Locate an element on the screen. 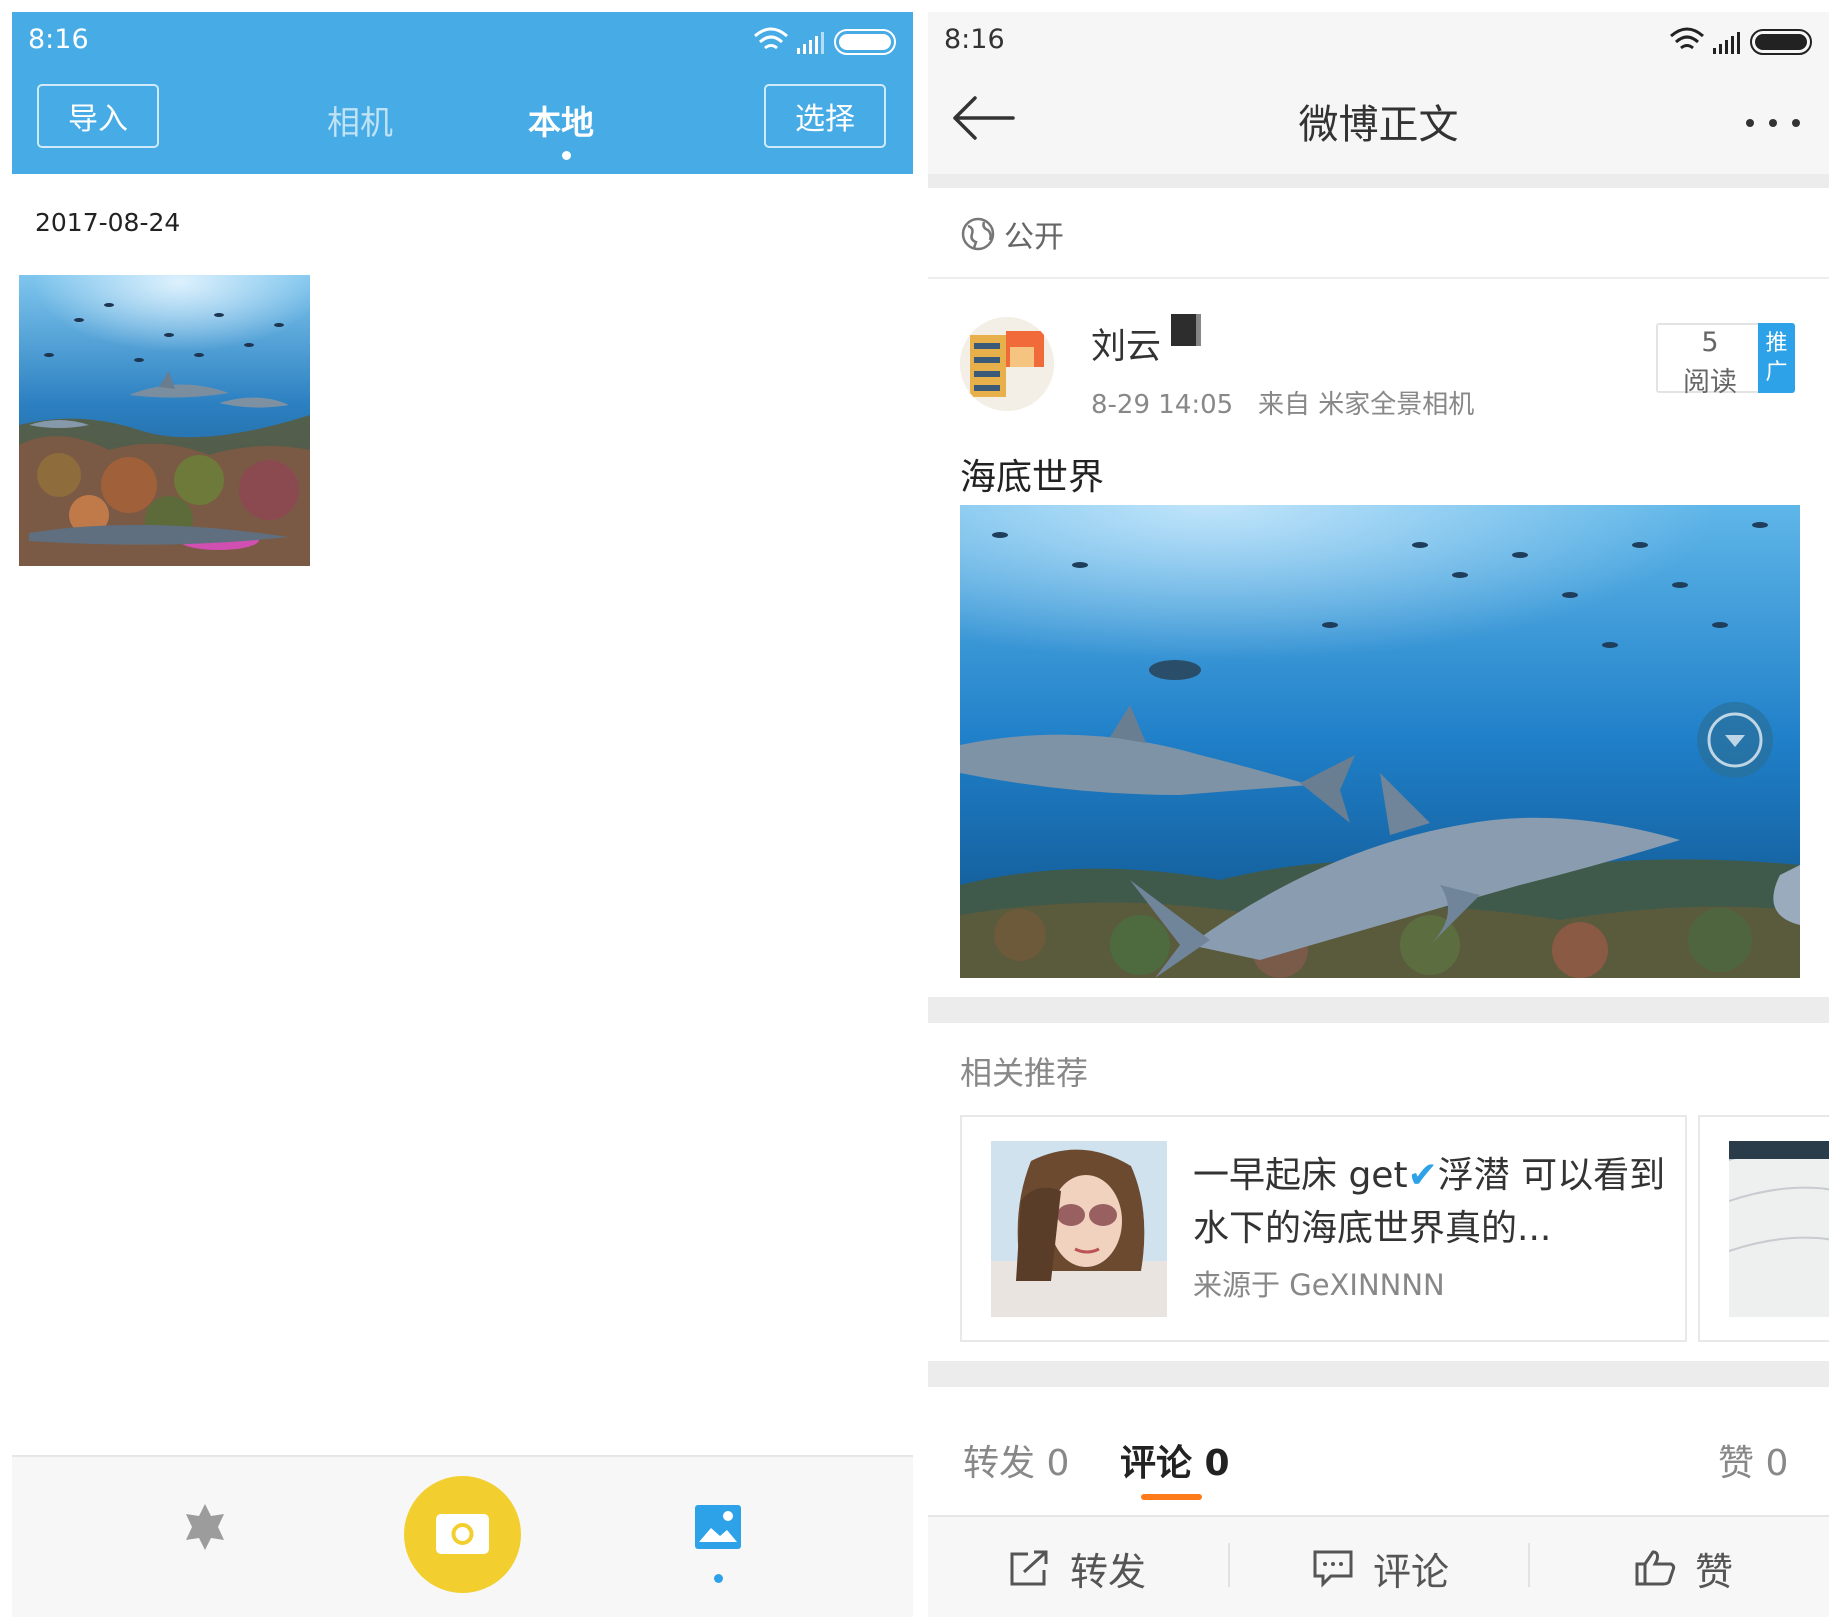 Image resolution: width=1840 pixels, height=1624 pixels. sail-image is located at coordinates (1779, 1229).